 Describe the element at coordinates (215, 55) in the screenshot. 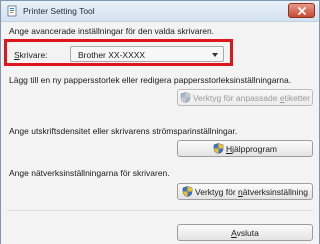

I see `chevron-down-icon` at that location.